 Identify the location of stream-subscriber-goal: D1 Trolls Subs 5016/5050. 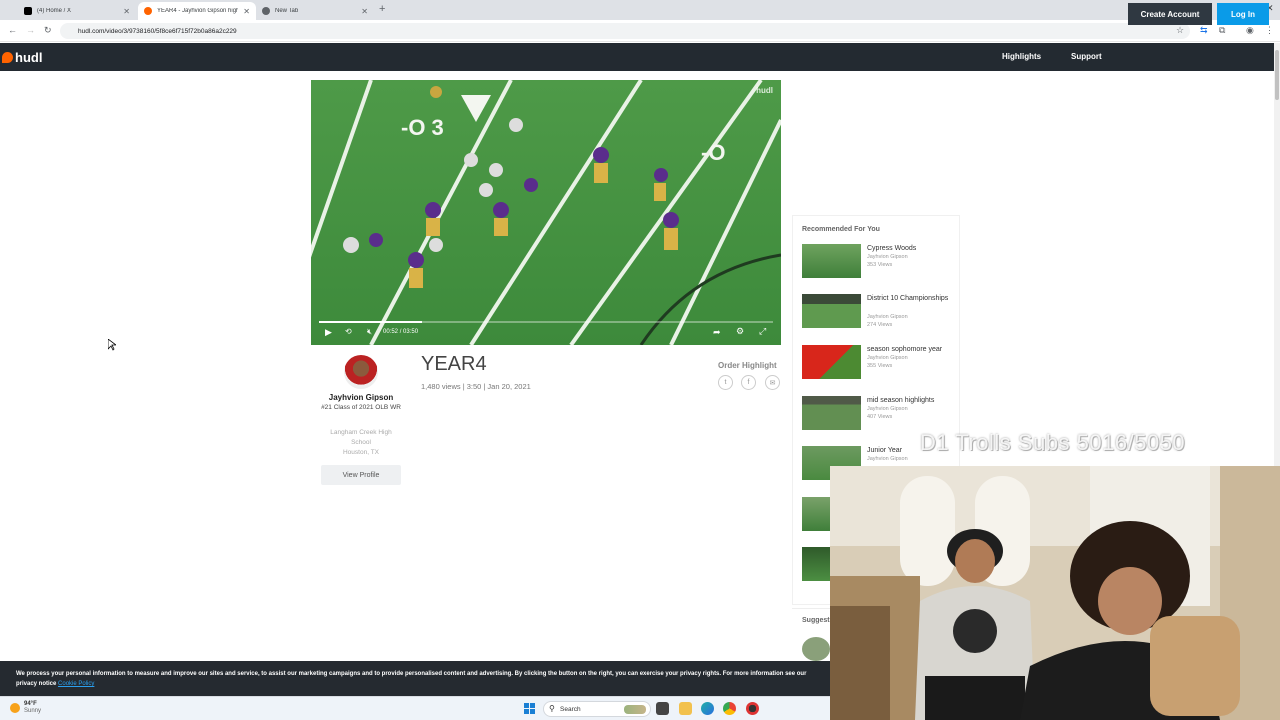
(1053, 442).